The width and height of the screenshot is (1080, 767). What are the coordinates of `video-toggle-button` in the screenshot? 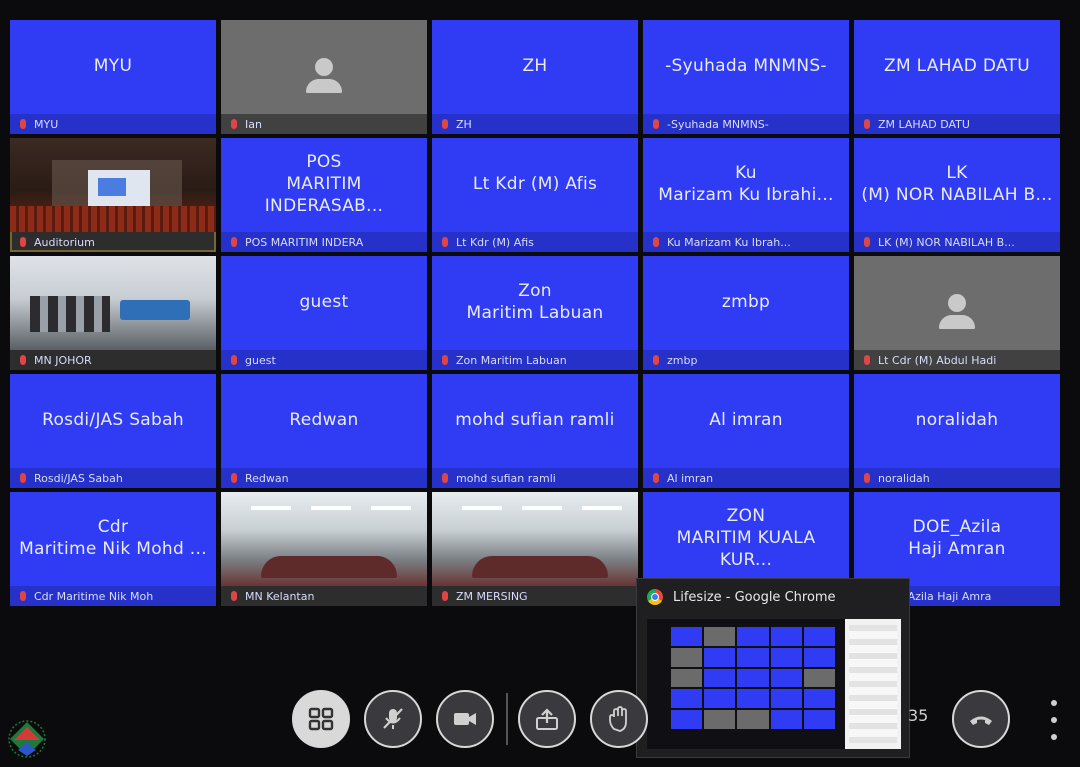 It's located at (465, 719).